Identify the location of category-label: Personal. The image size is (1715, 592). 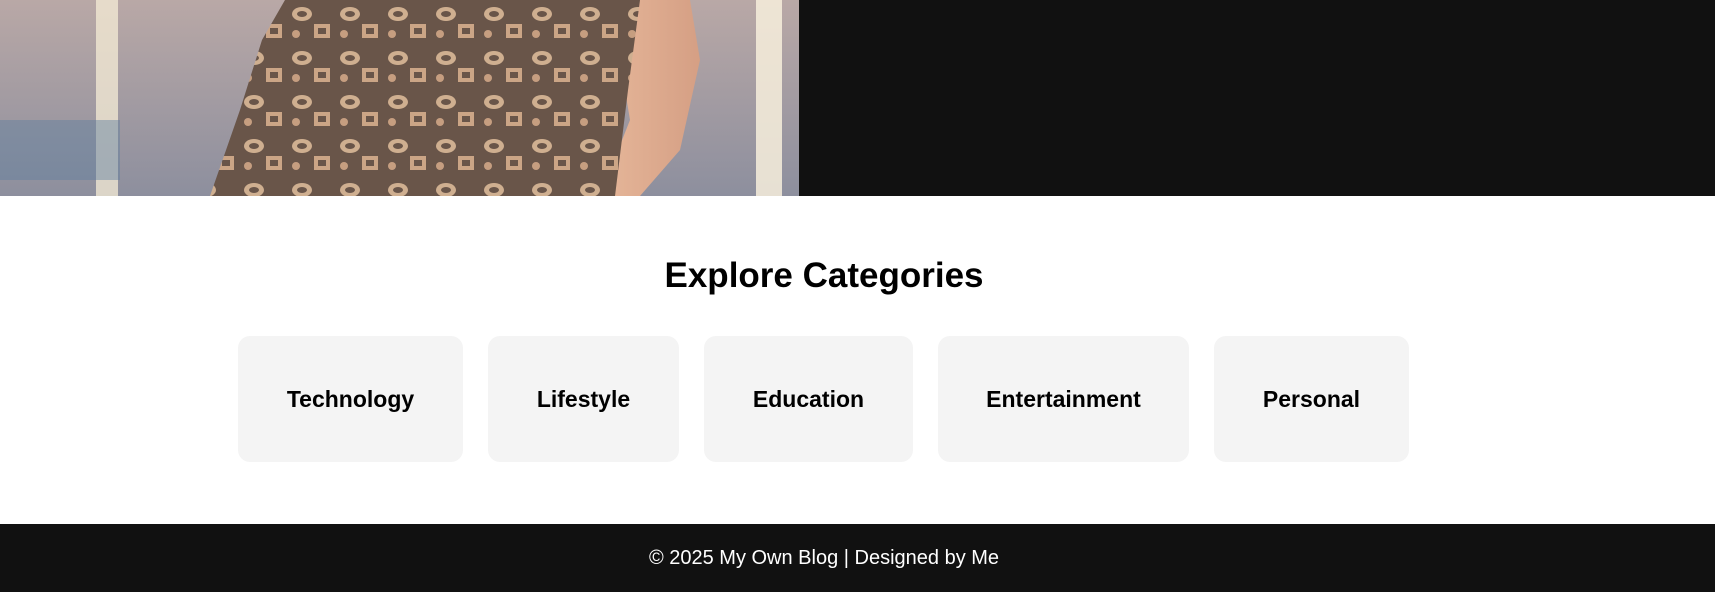
(1311, 398).